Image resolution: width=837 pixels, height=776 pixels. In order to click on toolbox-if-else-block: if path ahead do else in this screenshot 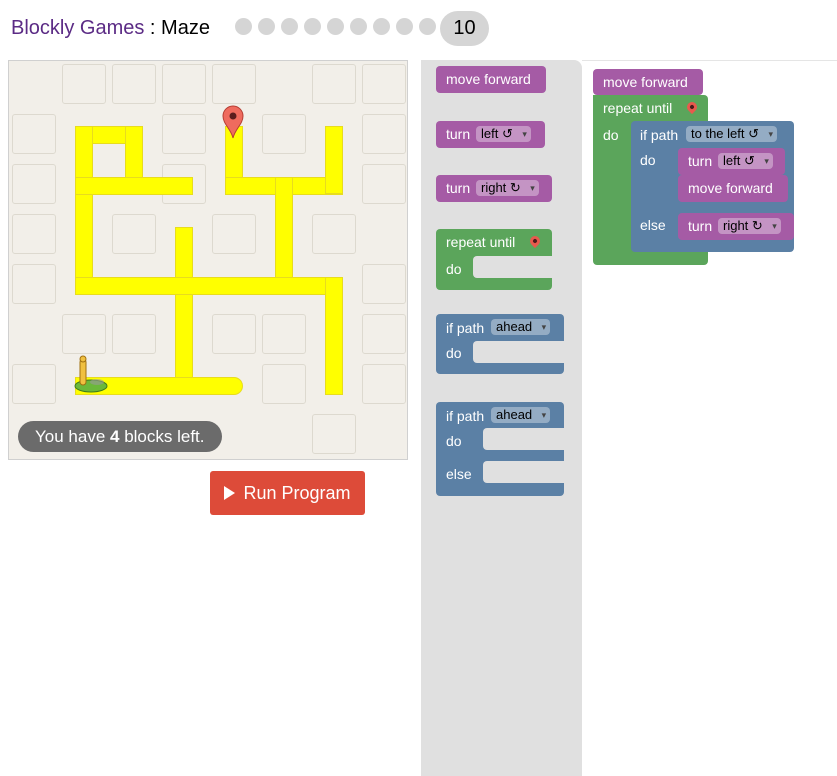, I will do `click(500, 449)`.